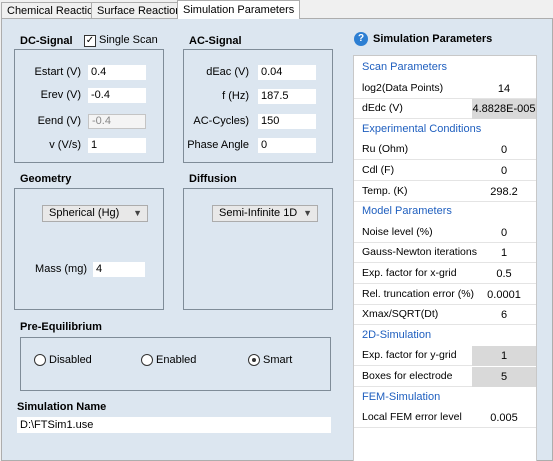 This screenshot has width=553, height=461. What do you see at coordinates (504, 192) in the screenshot?
I see `param-value: 298.2` at bounding box center [504, 192].